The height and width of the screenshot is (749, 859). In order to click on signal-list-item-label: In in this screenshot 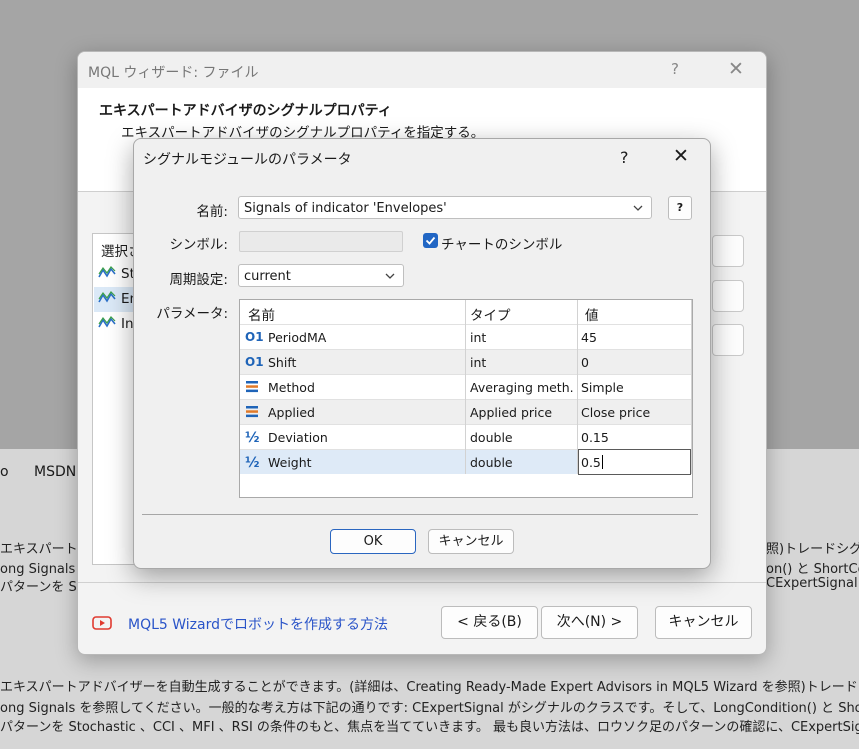, I will do `click(127, 324)`.